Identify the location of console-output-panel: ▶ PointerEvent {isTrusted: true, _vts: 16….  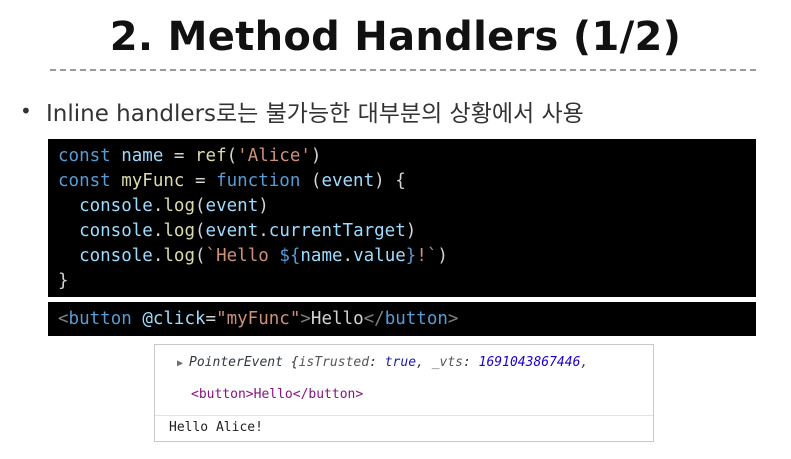
(404, 393).